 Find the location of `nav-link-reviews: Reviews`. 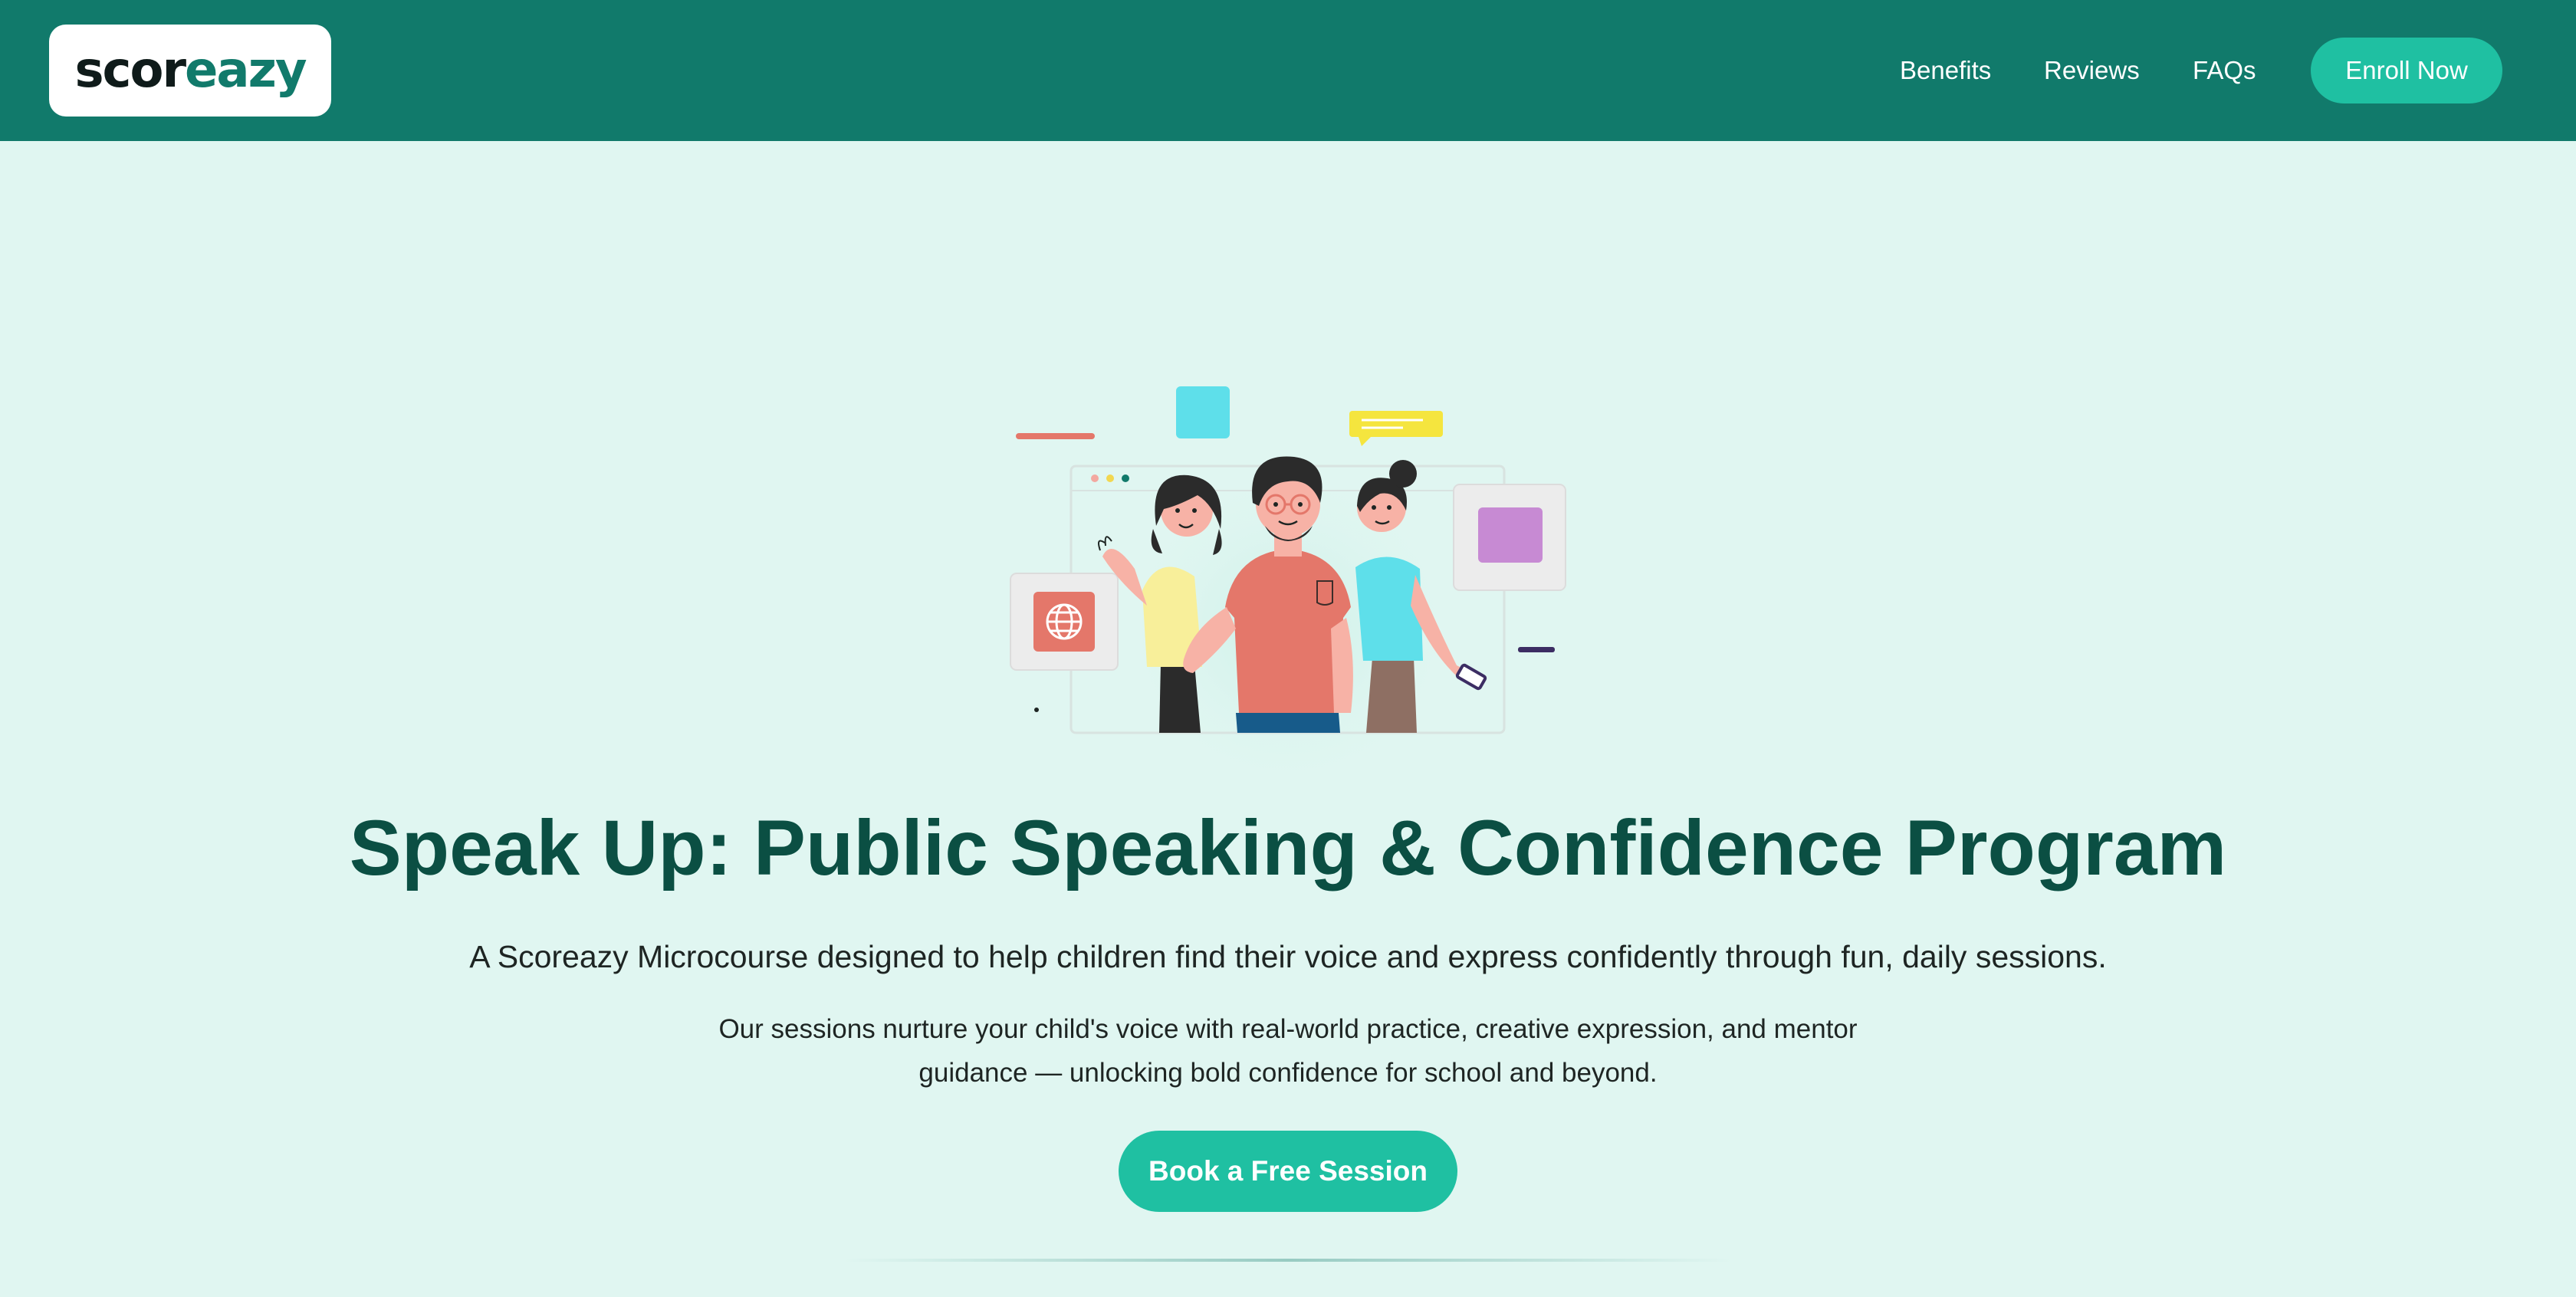

nav-link-reviews: Reviews is located at coordinates (2092, 70).